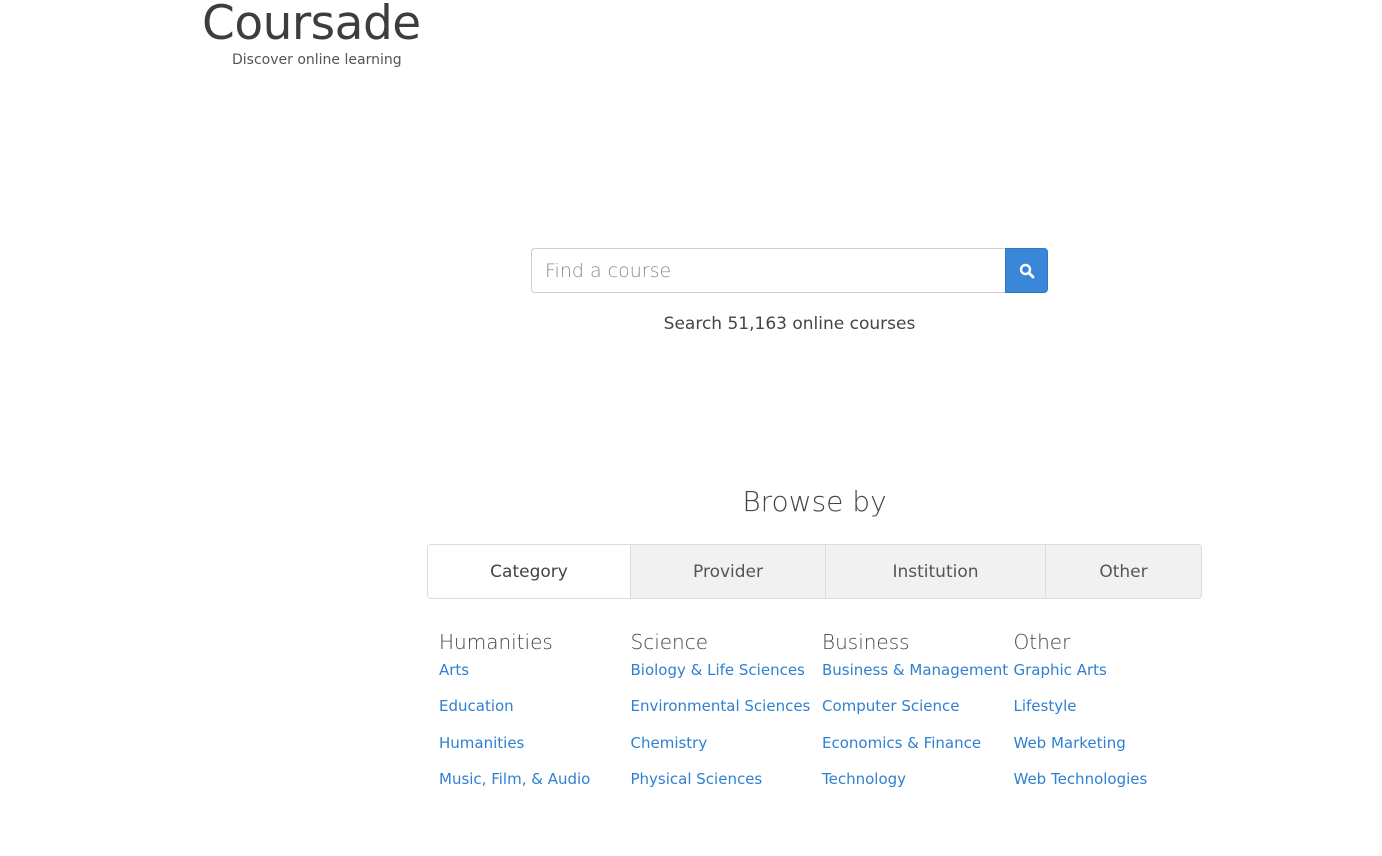 The width and height of the screenshot is (1382, 856). I want to click on category-heading: Science, so click(669, 642).